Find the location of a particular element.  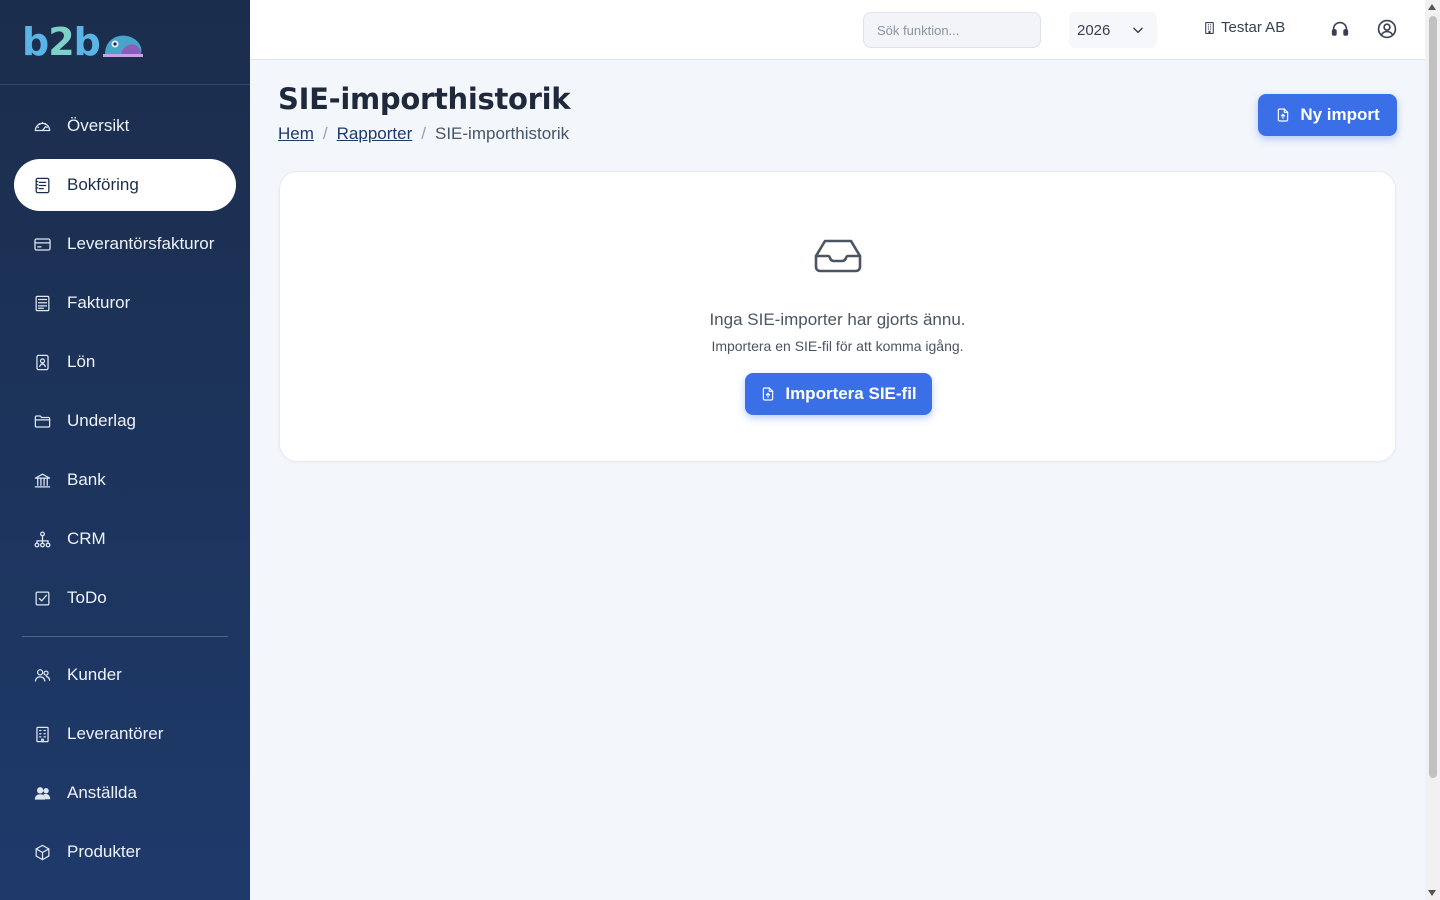

sidebar-item-label: Fakturor is located at coordinates (99, 302).